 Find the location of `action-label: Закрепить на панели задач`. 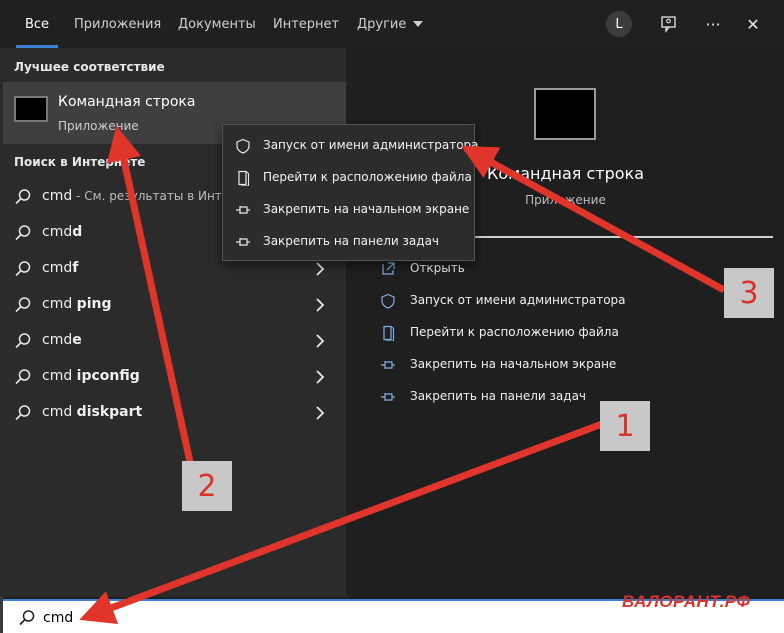

action-label: Закрепить на панели задач is located at coordinates (498, 396).